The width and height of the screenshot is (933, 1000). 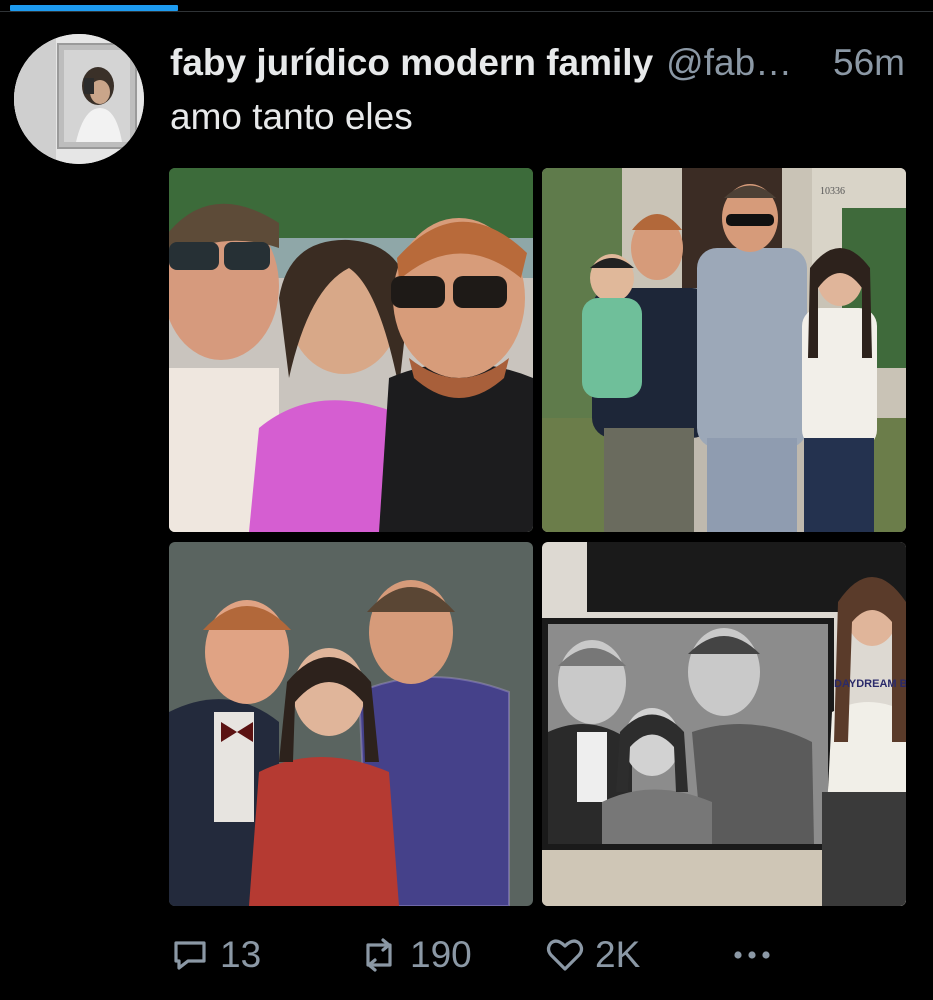 What do you see at coordinates (466, 11) in the screenshot?
I see `progress-track-line` at bounding box center [466, 11].